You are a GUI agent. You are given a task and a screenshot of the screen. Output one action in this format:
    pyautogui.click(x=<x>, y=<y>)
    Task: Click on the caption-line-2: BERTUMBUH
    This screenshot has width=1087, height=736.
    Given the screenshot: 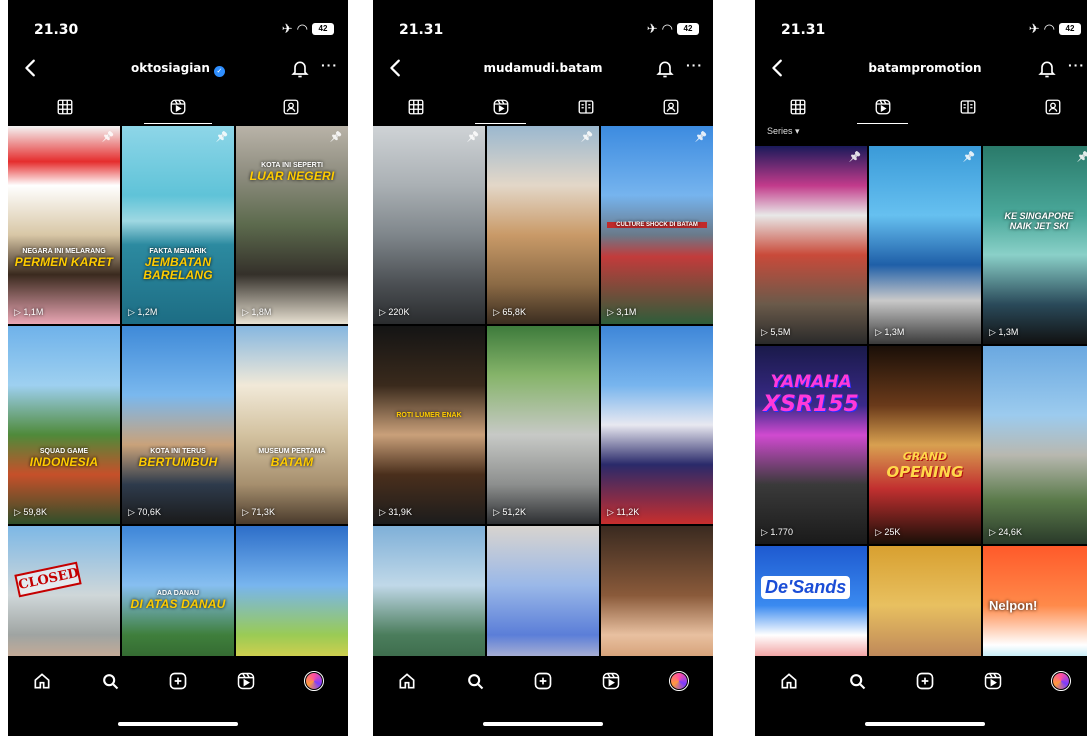 What is the action you would take?
    pyautogui.click(x=178, y=461)
    